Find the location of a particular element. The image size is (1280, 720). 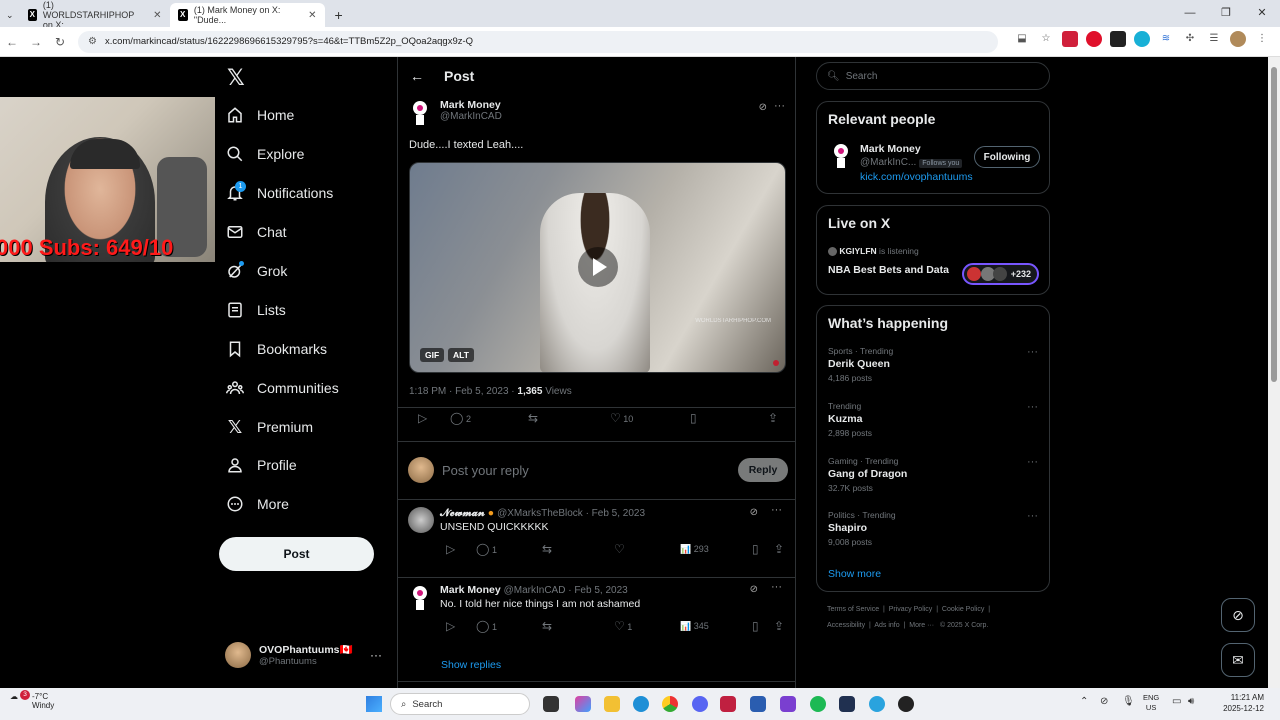

search-input: 🔍︎ Search is located at coordinates (933, 76).